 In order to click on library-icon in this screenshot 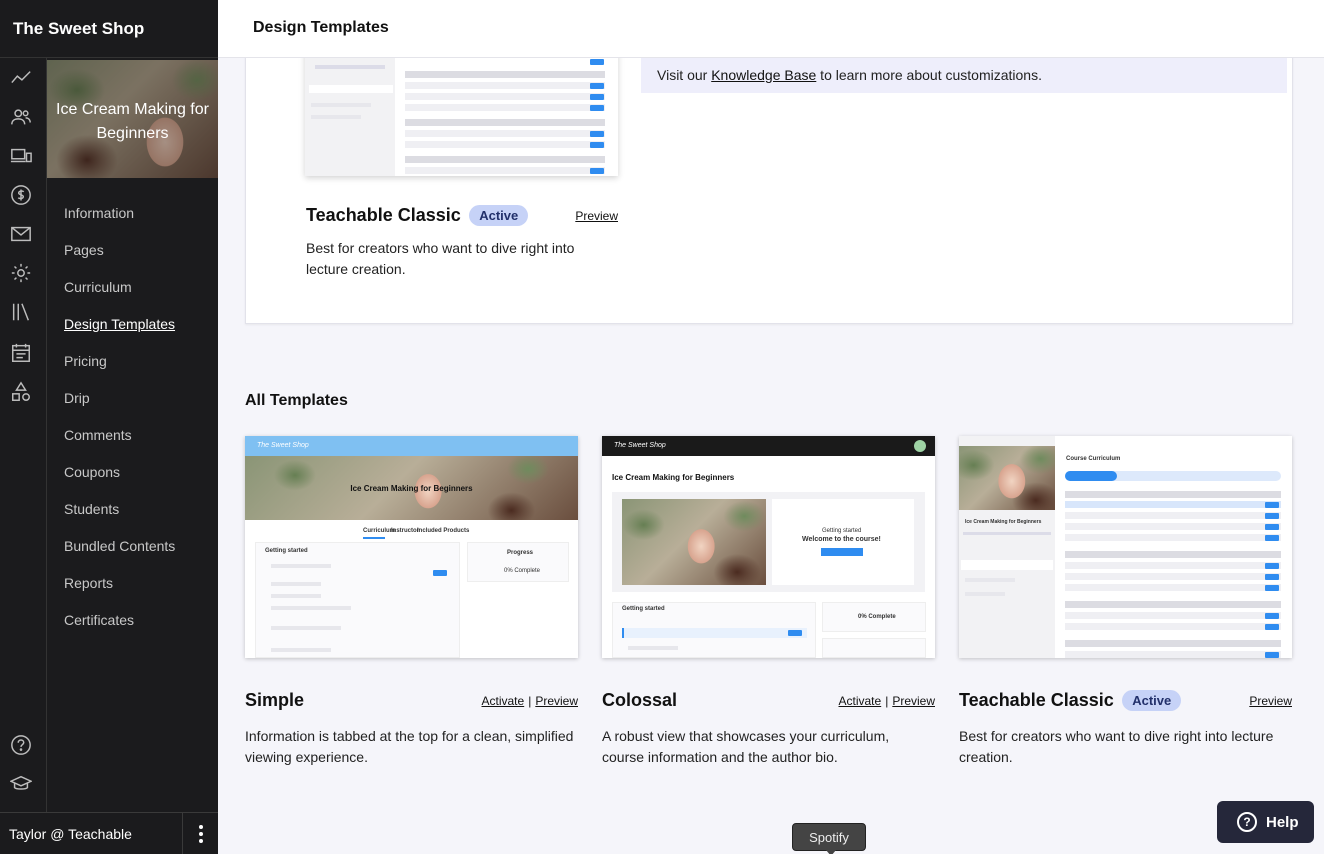, I will do `click(21, 312)`.